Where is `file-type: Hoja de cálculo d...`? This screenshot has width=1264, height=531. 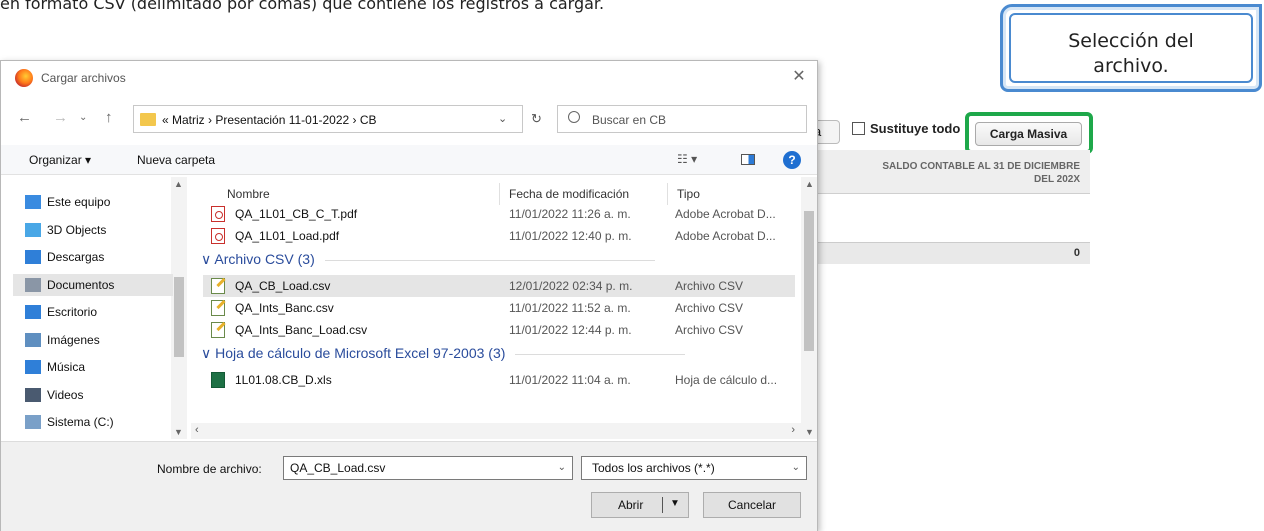
file-type: Hoja de cálculo d... is located at coordinates (726, 380).